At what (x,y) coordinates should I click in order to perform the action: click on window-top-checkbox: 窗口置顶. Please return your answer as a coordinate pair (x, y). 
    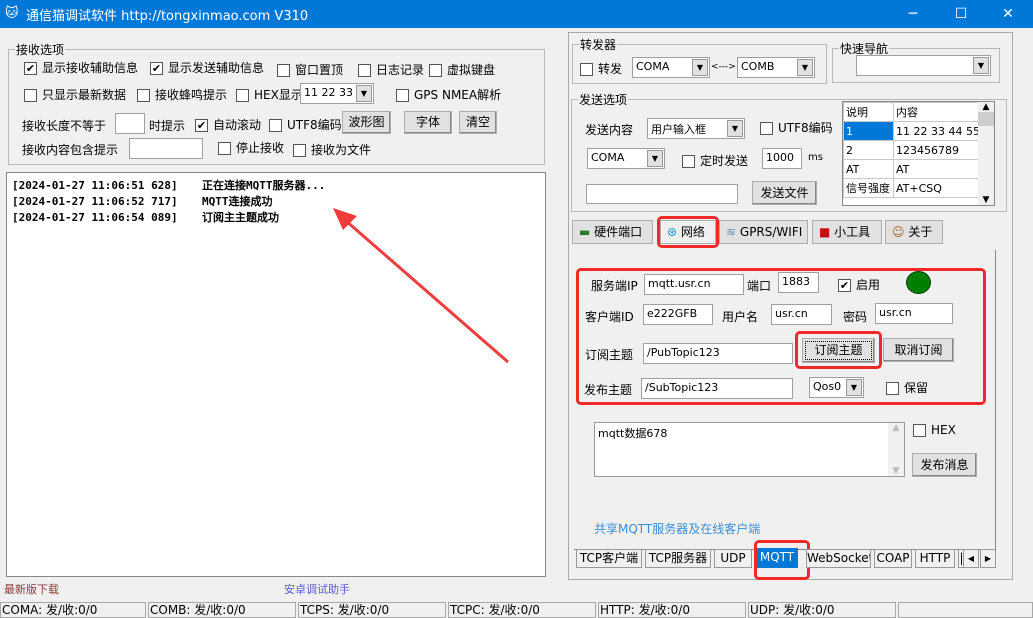
    Looking at the image, I should click on (310, 69).